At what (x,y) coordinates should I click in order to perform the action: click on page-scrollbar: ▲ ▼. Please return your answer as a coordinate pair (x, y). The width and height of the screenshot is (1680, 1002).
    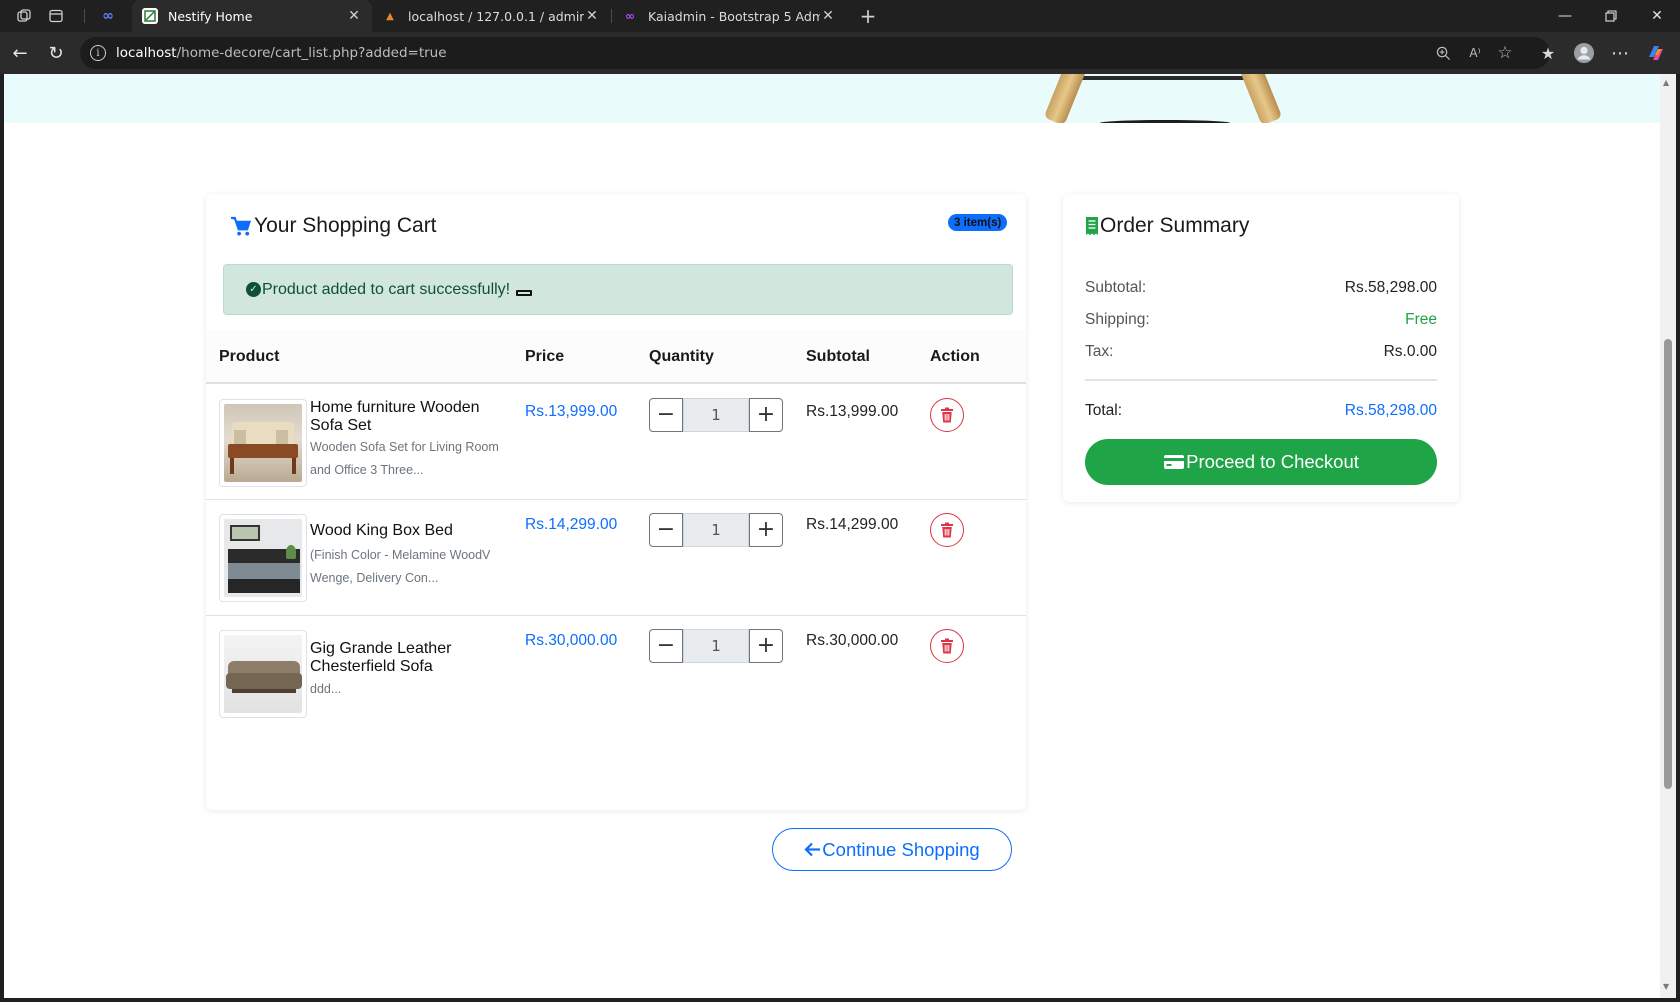
    Looking at the image, I should click on (1668, 536).